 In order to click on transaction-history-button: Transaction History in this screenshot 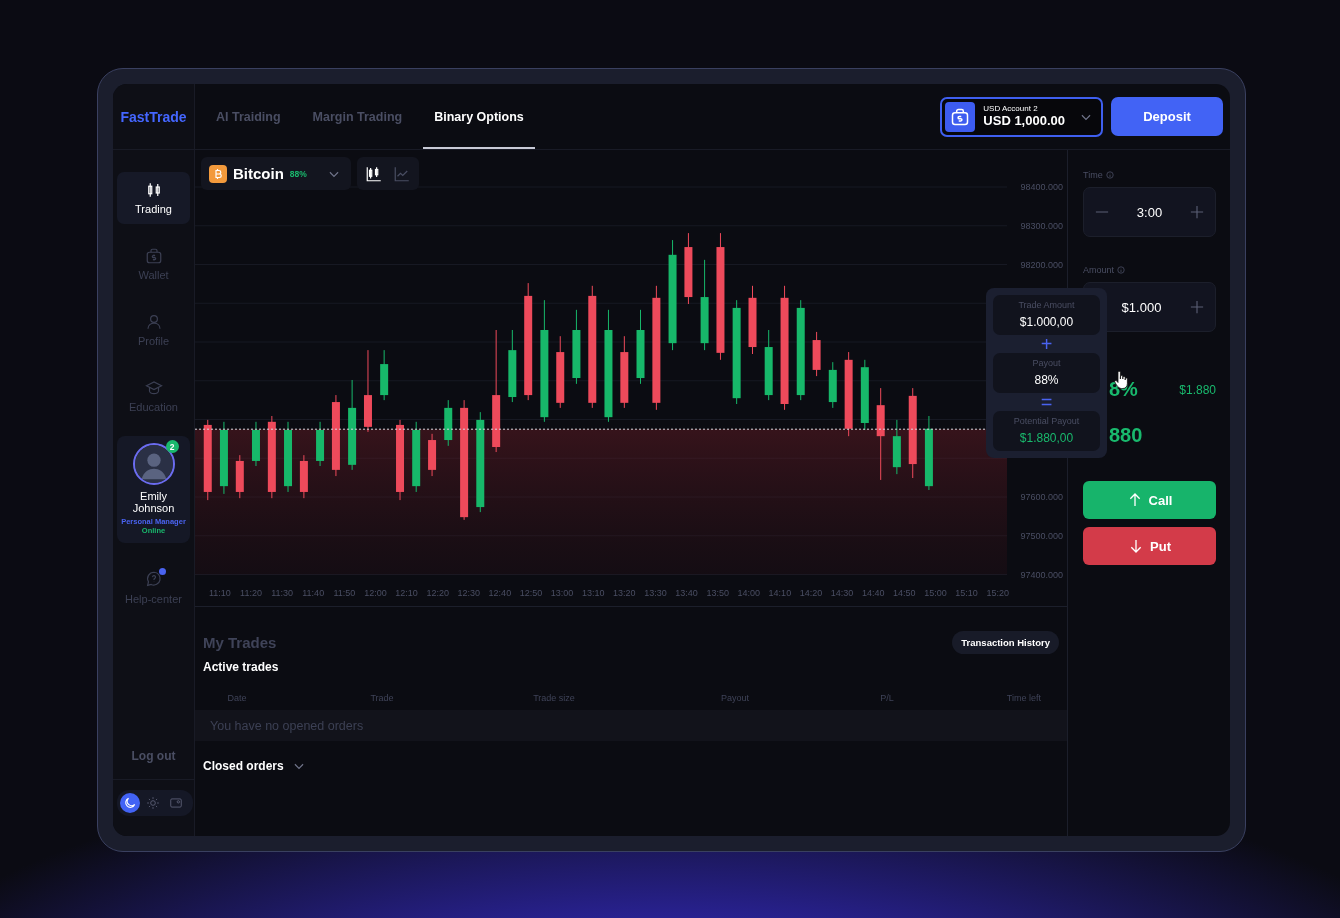, I will do `click(1005, 642)`.